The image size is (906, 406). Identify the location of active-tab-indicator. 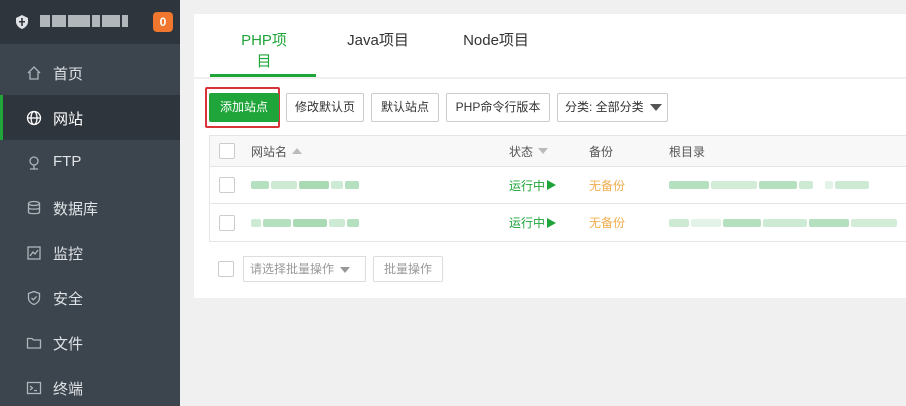
(263, 75).